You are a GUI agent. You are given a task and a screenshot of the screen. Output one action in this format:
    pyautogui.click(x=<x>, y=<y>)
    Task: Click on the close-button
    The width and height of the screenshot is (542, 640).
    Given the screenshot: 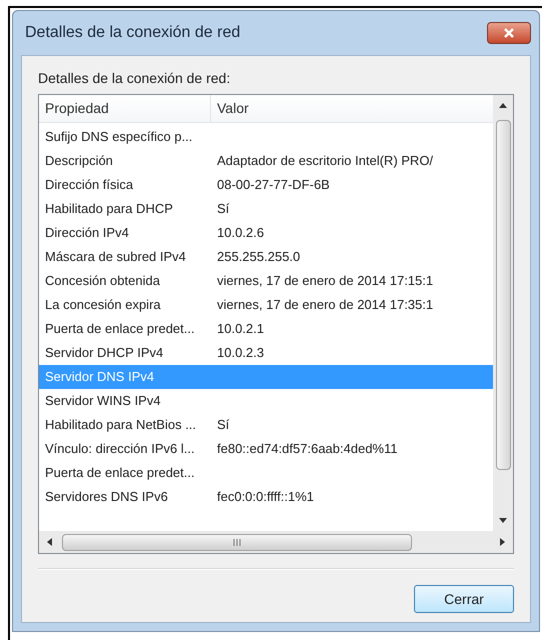 What is the action you would take?
    pyautogui.click(x=509, y=33)
    